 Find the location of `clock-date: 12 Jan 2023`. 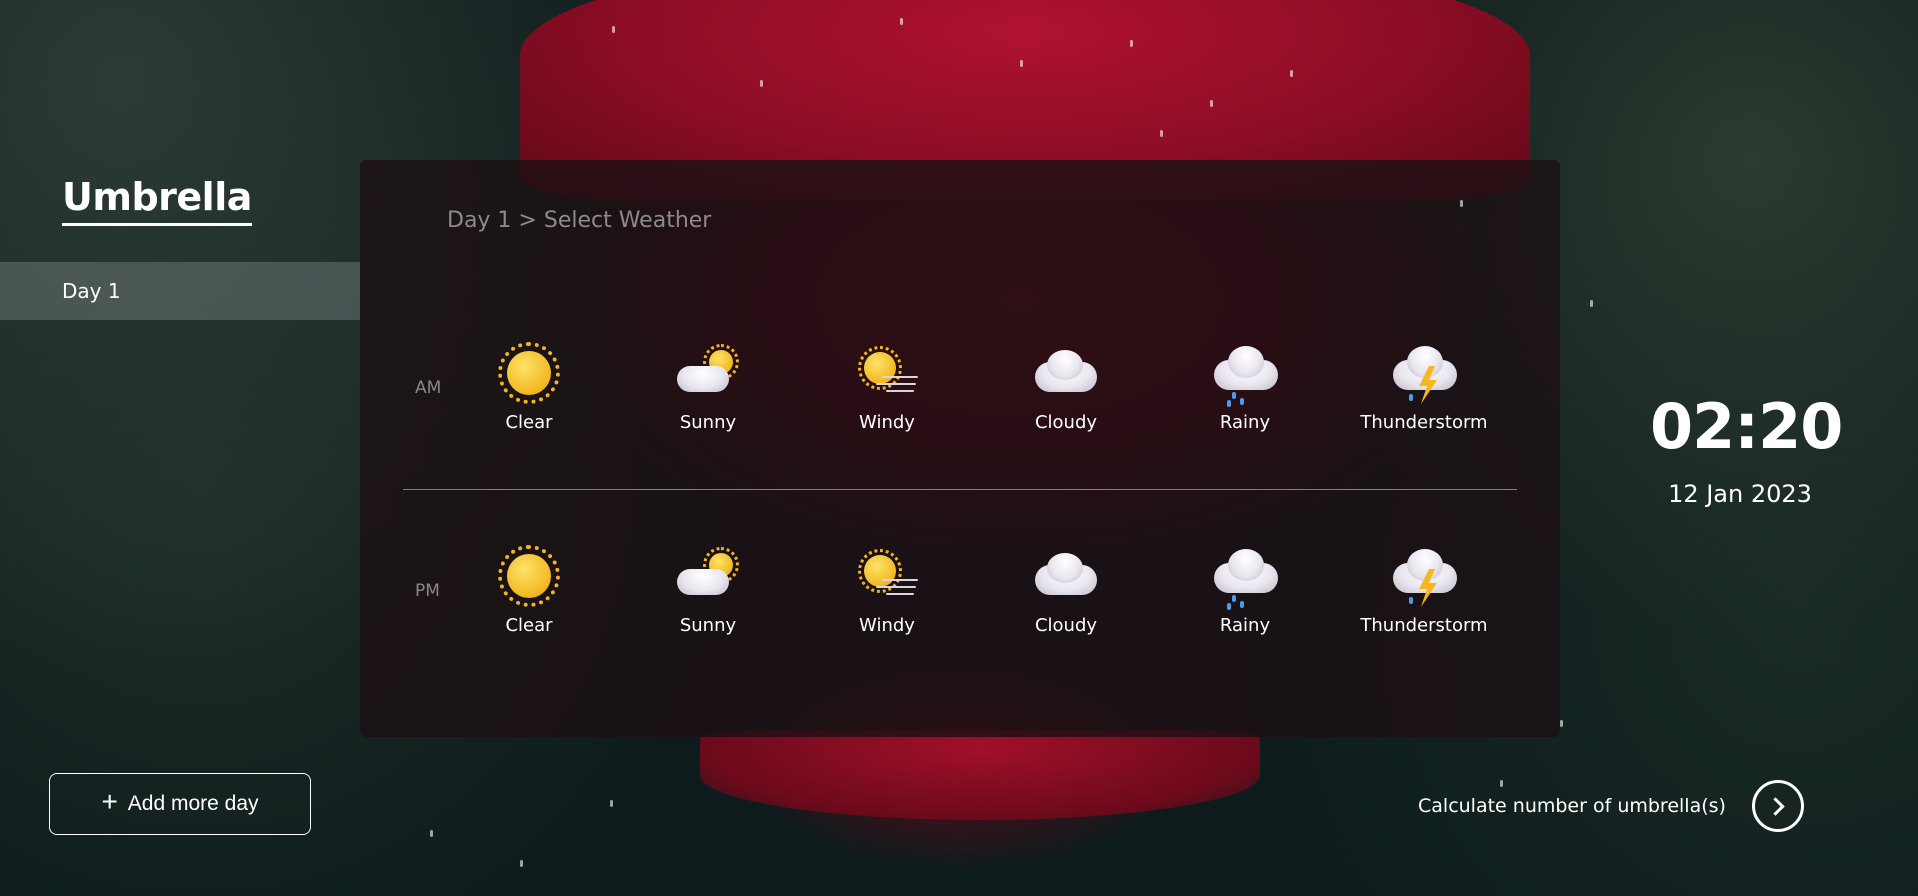

clock-date: 12 Jan 2023 is located at coordinates (1740, 494).